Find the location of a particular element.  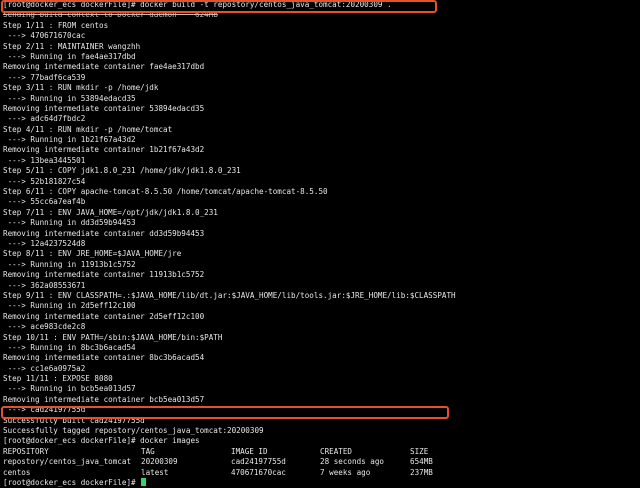

build-output-line: Step 11/11 : EXPOSE 8080 is located at coordinates (58, 379).